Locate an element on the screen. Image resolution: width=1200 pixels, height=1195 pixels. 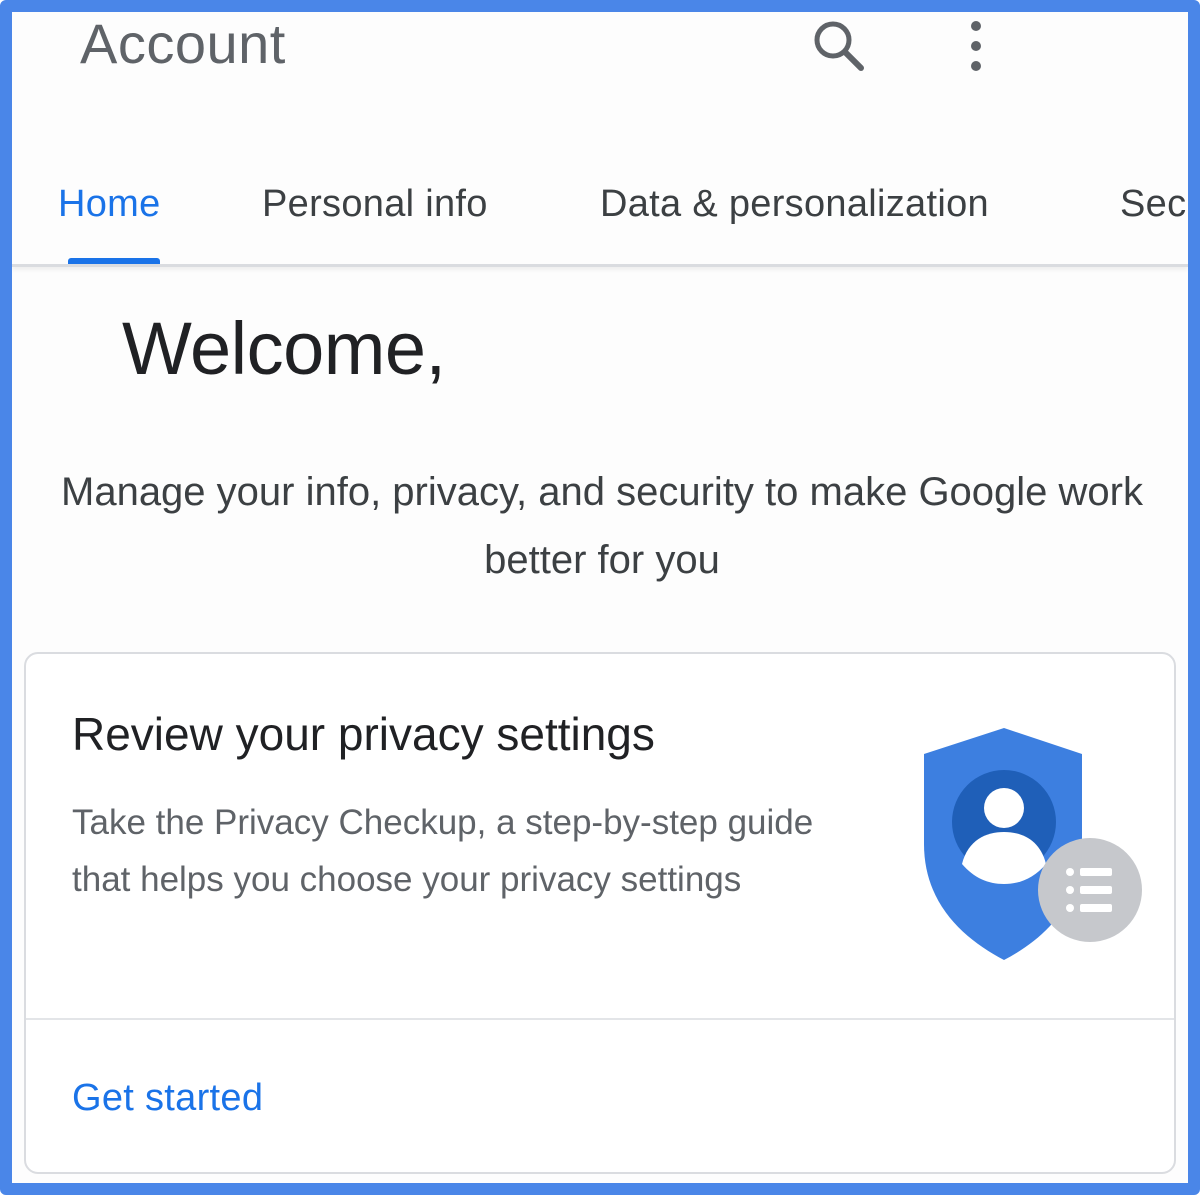
privacy-shield-icon is located at coordinates (1033, 844).